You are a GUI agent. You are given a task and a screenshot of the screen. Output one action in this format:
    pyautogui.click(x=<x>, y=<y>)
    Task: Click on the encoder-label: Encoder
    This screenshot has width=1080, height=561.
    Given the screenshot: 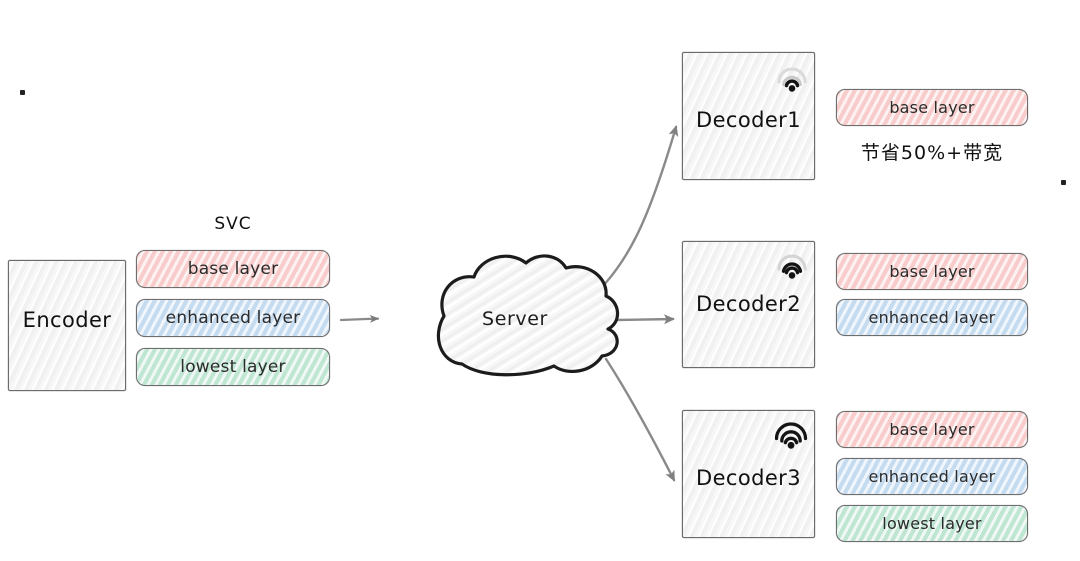 What is the action you would take?
    pyautogui.click(x=67, y=320)
    